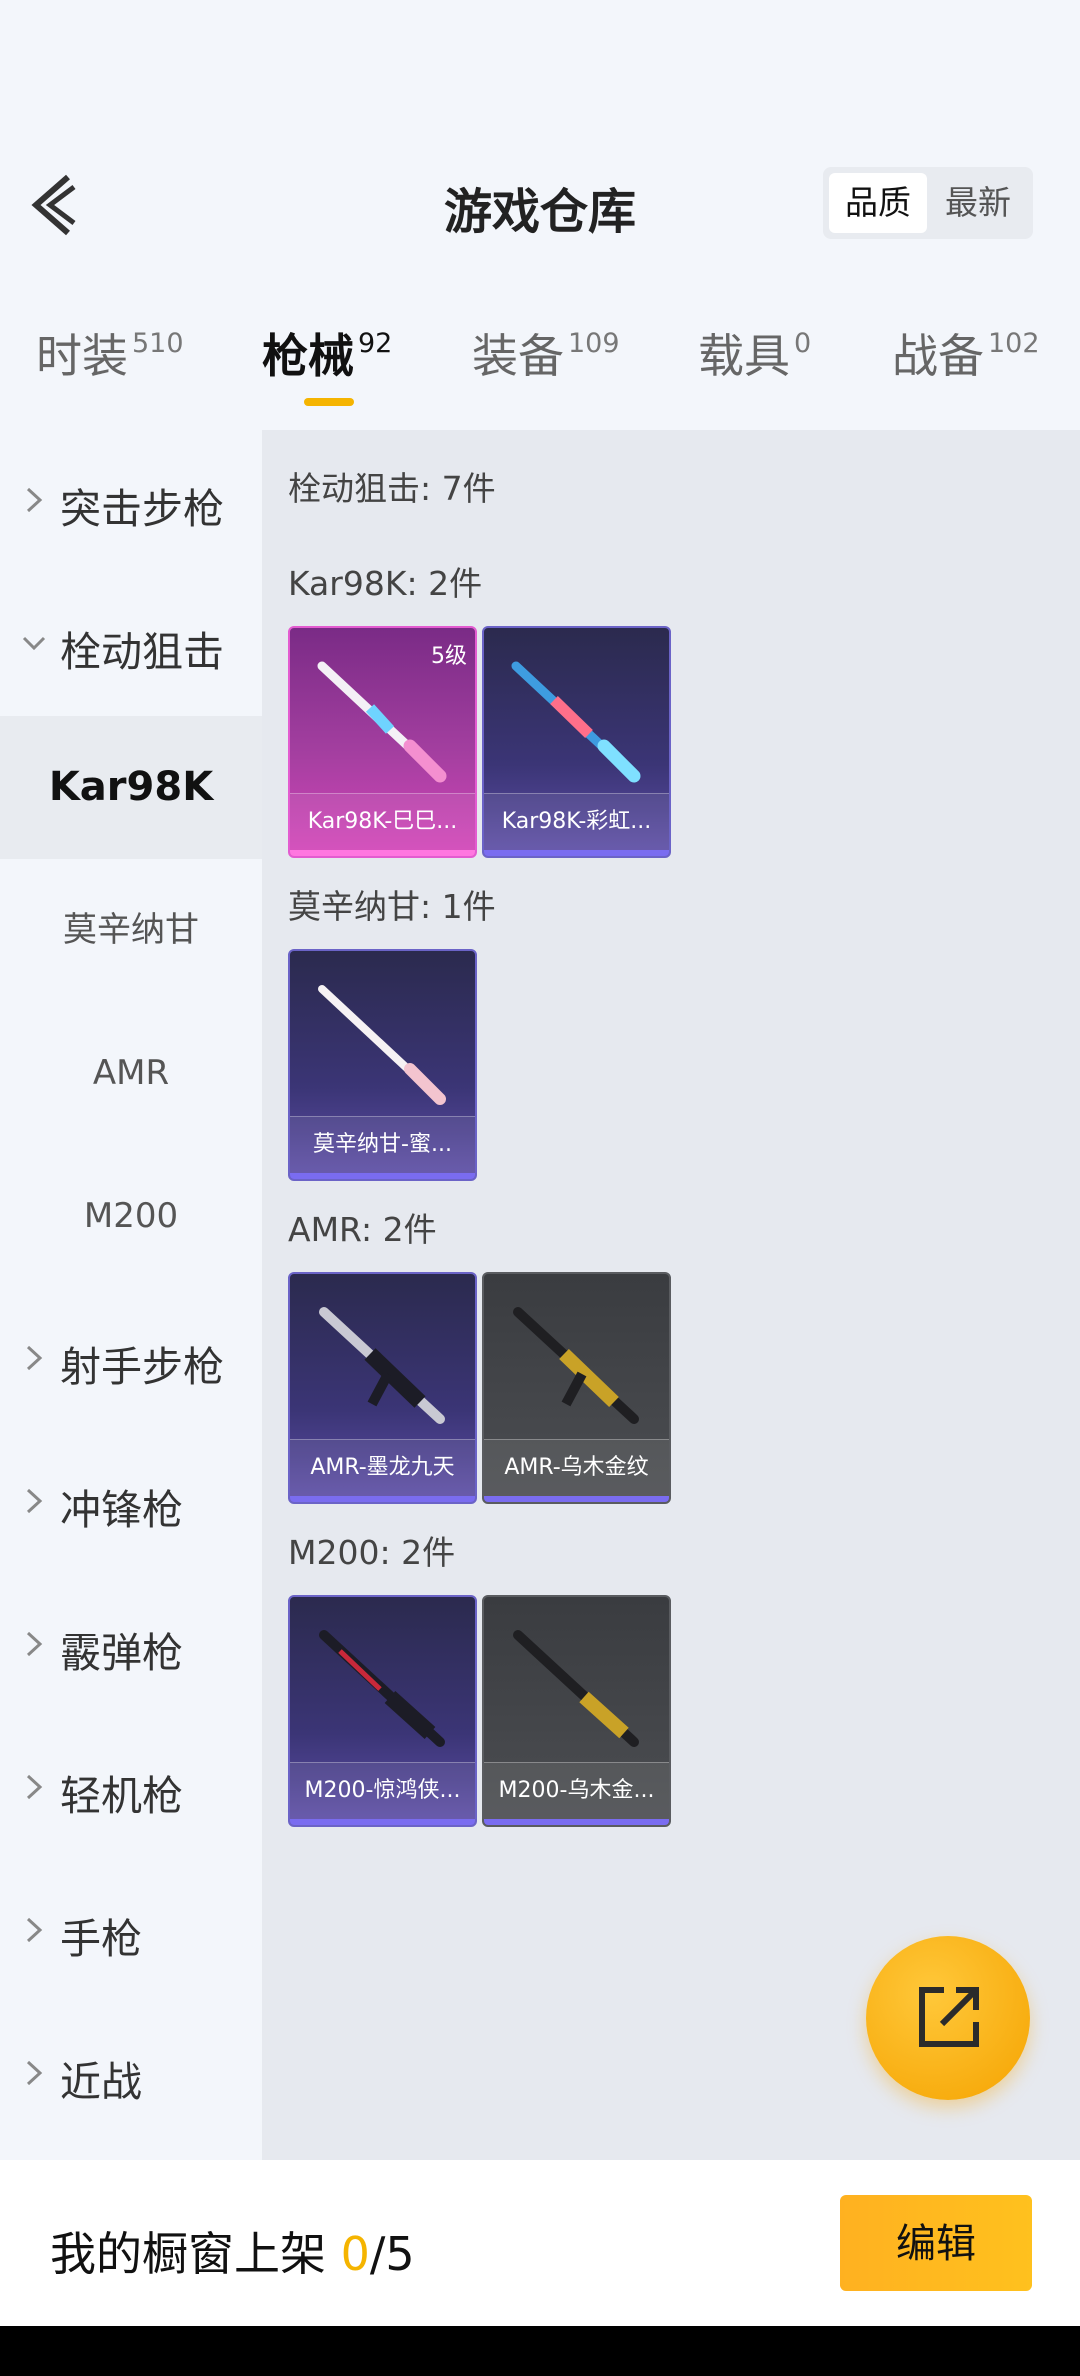 The height and width of the screenshot is (2376, 1080). I want to click on edit-button: 编辑, so click(936, 2243).